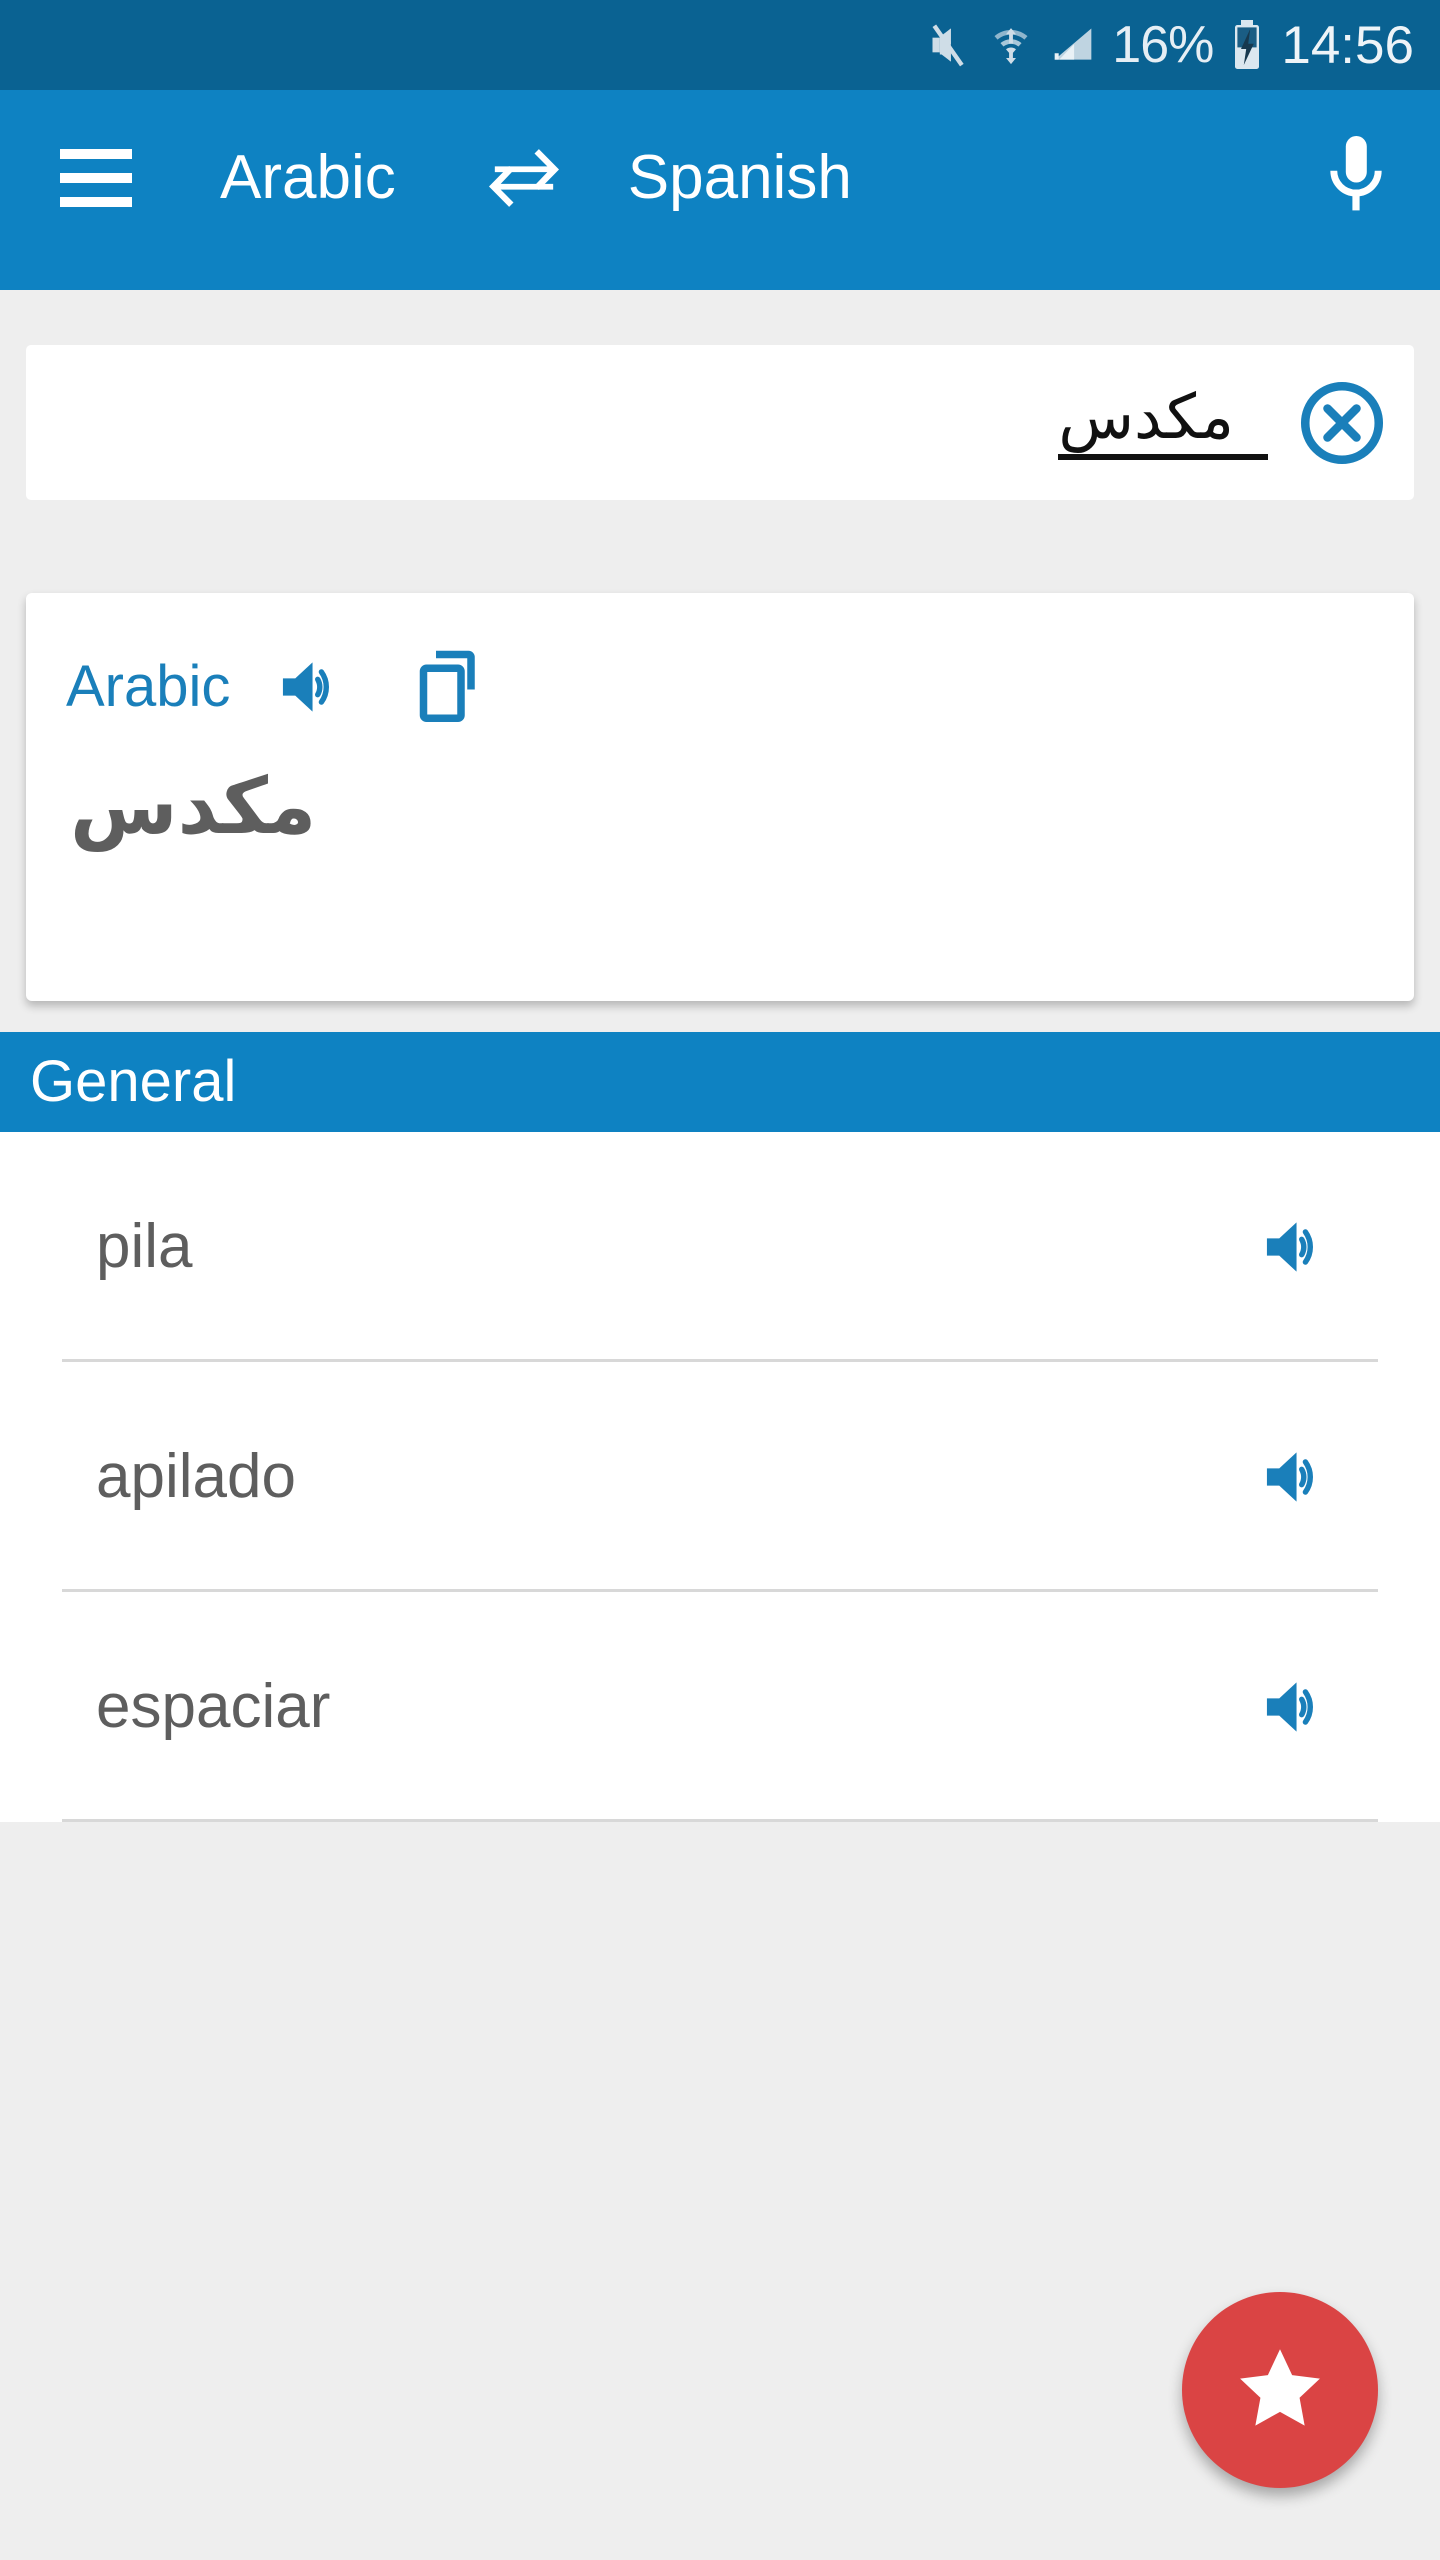 The width and height of the screenshot is (1440, 2560). What do you see at coordinates (720, 659) in the screenshot?
I see `source-card-header: Arabic` at bounding box center [720, 659].